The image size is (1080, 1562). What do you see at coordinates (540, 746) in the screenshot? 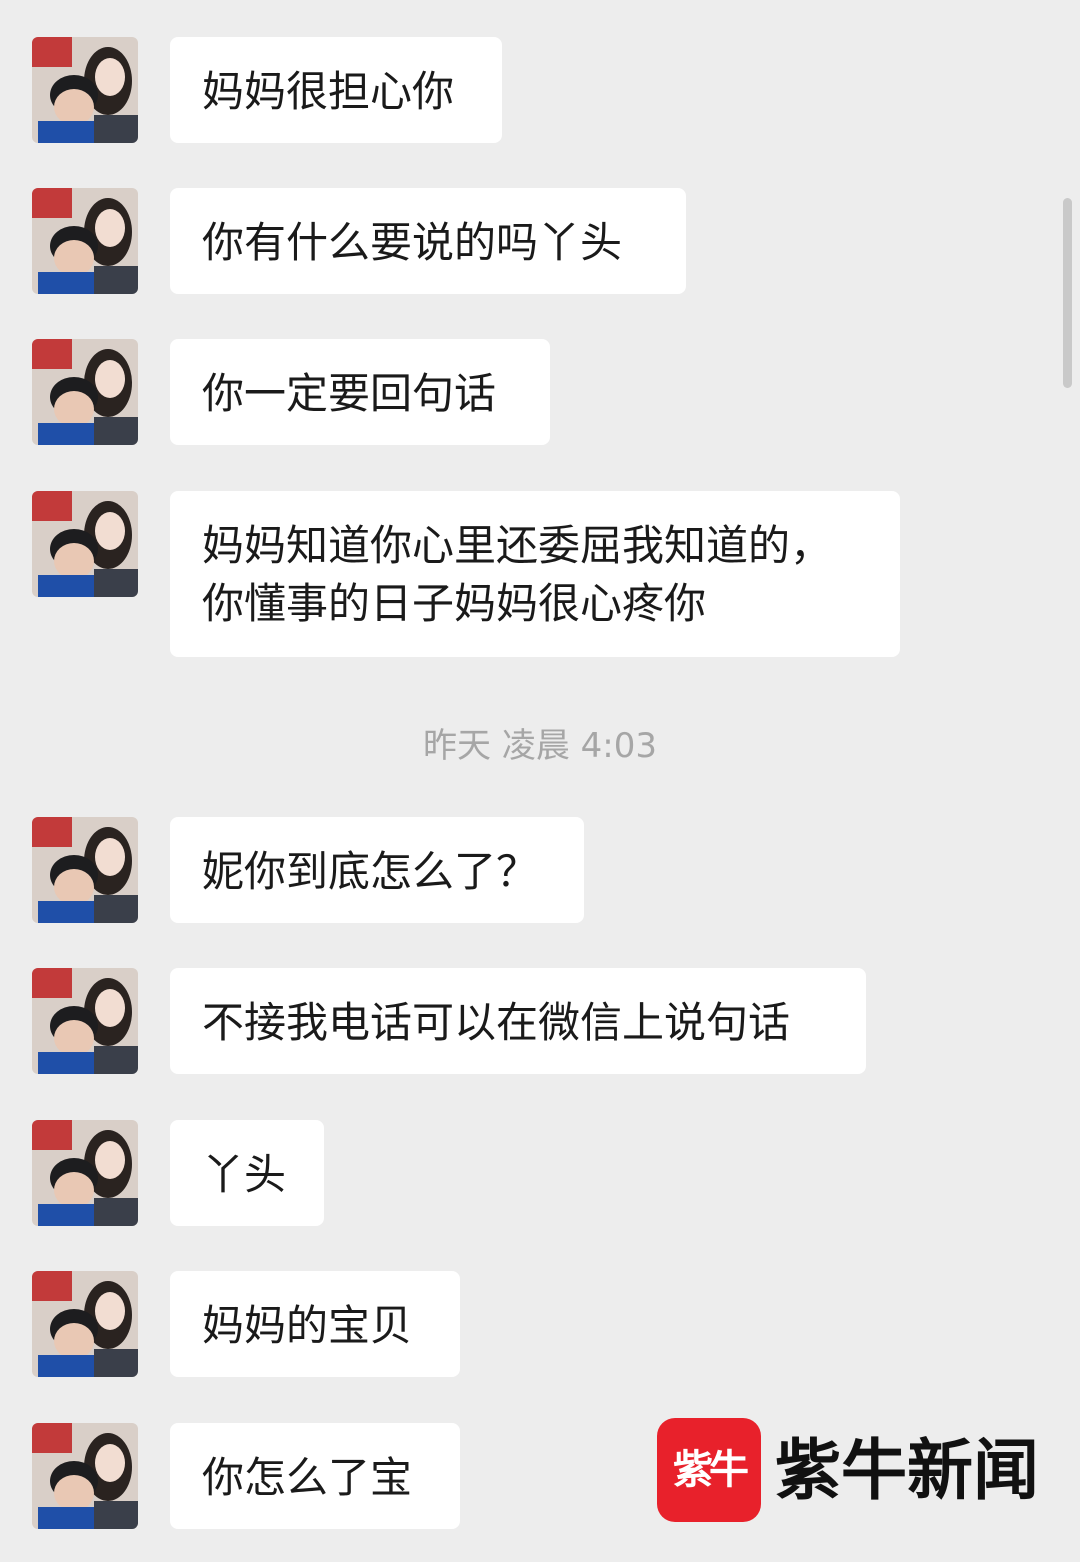
I see `timestamp: 昨天 凌晨 4:03` at bounding box center [540, 746].